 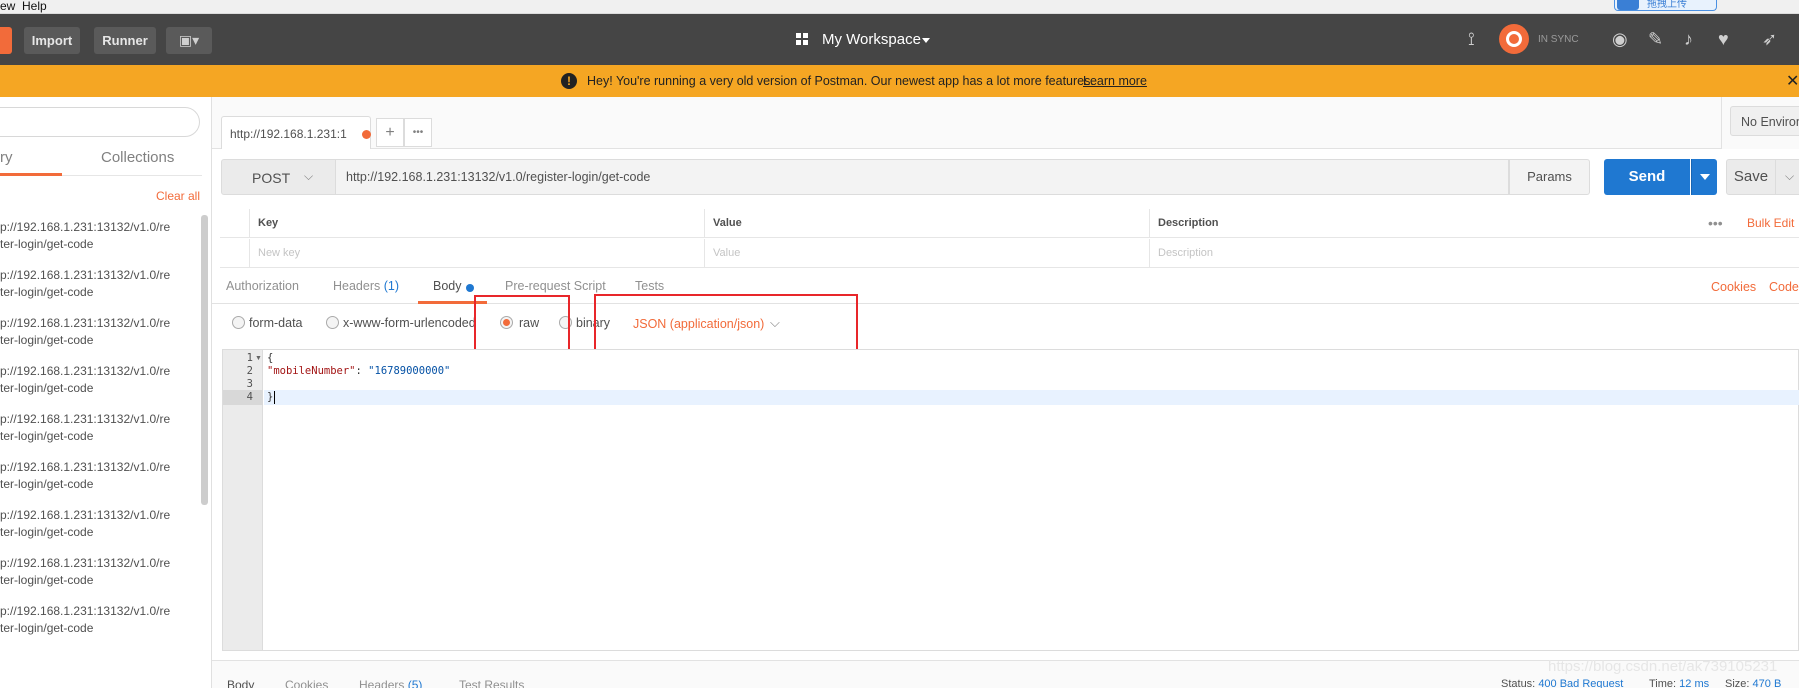 What do you see at coordinates (1558, 39) in the screenshot?
I see `sync-status: IN SYNC` at bounding box center [1558, 39].